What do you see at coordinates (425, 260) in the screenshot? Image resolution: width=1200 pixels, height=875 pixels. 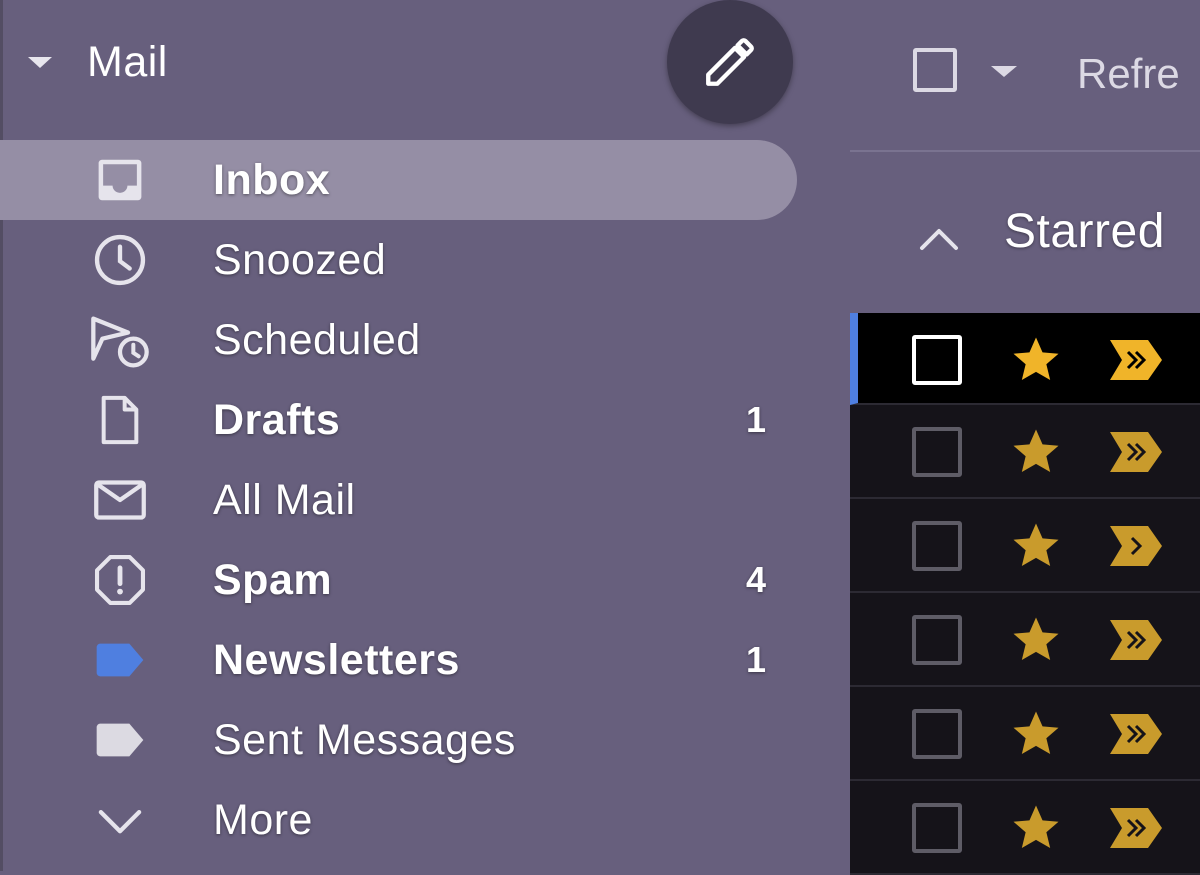 I see `sidebar-item-snoozed: Snoozed` at bounding box center [425, 260].